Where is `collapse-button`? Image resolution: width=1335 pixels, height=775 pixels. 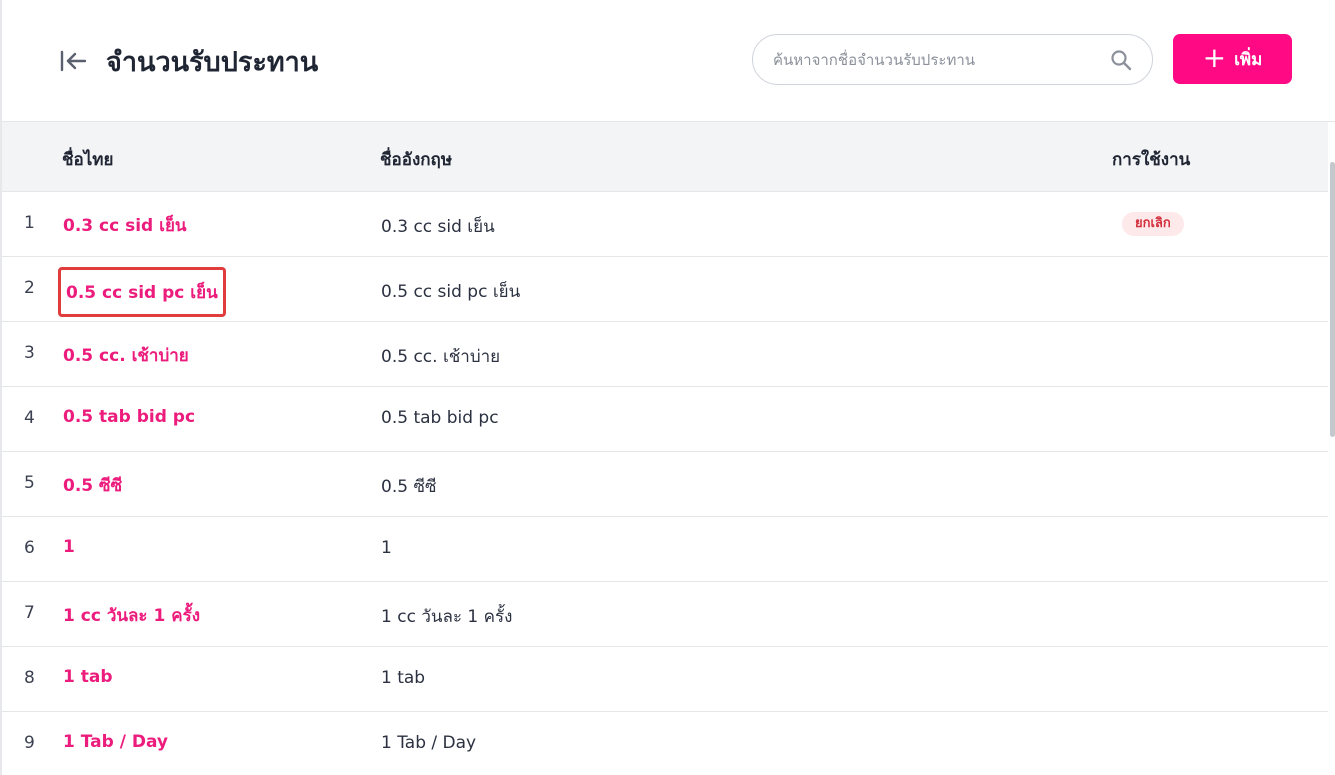
collapse-button is located at coordinates (73, 61).